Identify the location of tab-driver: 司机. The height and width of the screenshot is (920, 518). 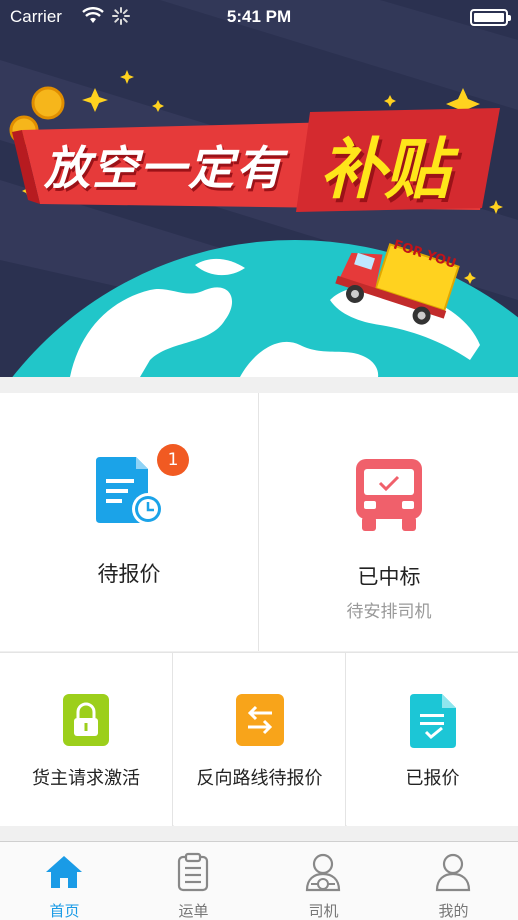
(323, 881).